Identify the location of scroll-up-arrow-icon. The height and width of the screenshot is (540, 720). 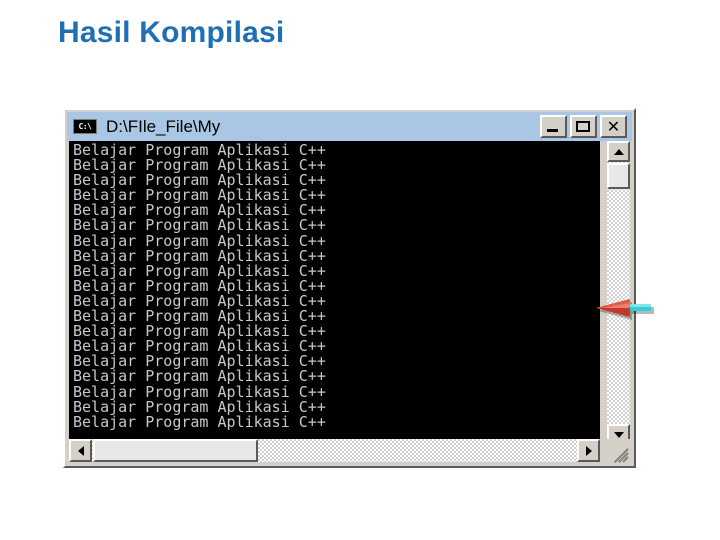
(618, 151).